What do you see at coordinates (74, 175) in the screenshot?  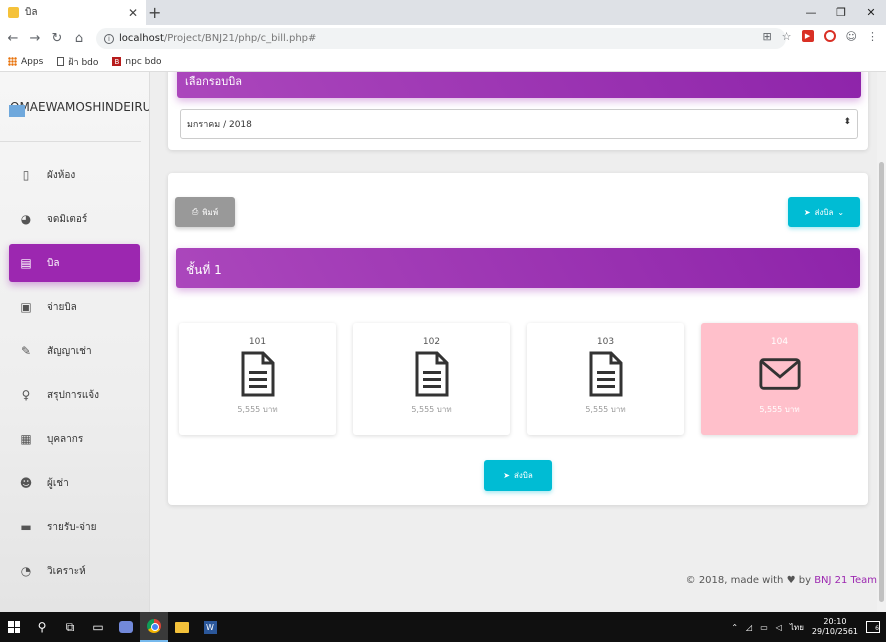 I see `sidebar-item-room-layout: ▯ ผังห้อง` at bounding box center [74, 175].